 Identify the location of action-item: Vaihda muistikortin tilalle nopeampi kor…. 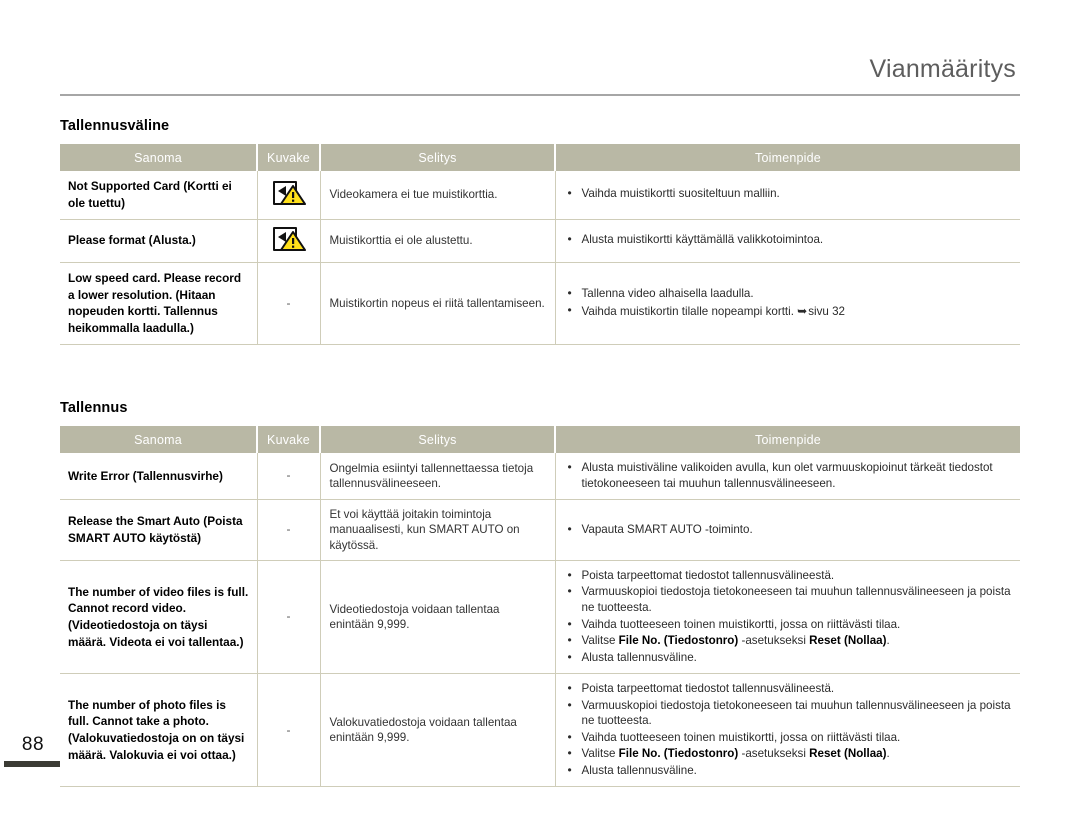
(790, 311).